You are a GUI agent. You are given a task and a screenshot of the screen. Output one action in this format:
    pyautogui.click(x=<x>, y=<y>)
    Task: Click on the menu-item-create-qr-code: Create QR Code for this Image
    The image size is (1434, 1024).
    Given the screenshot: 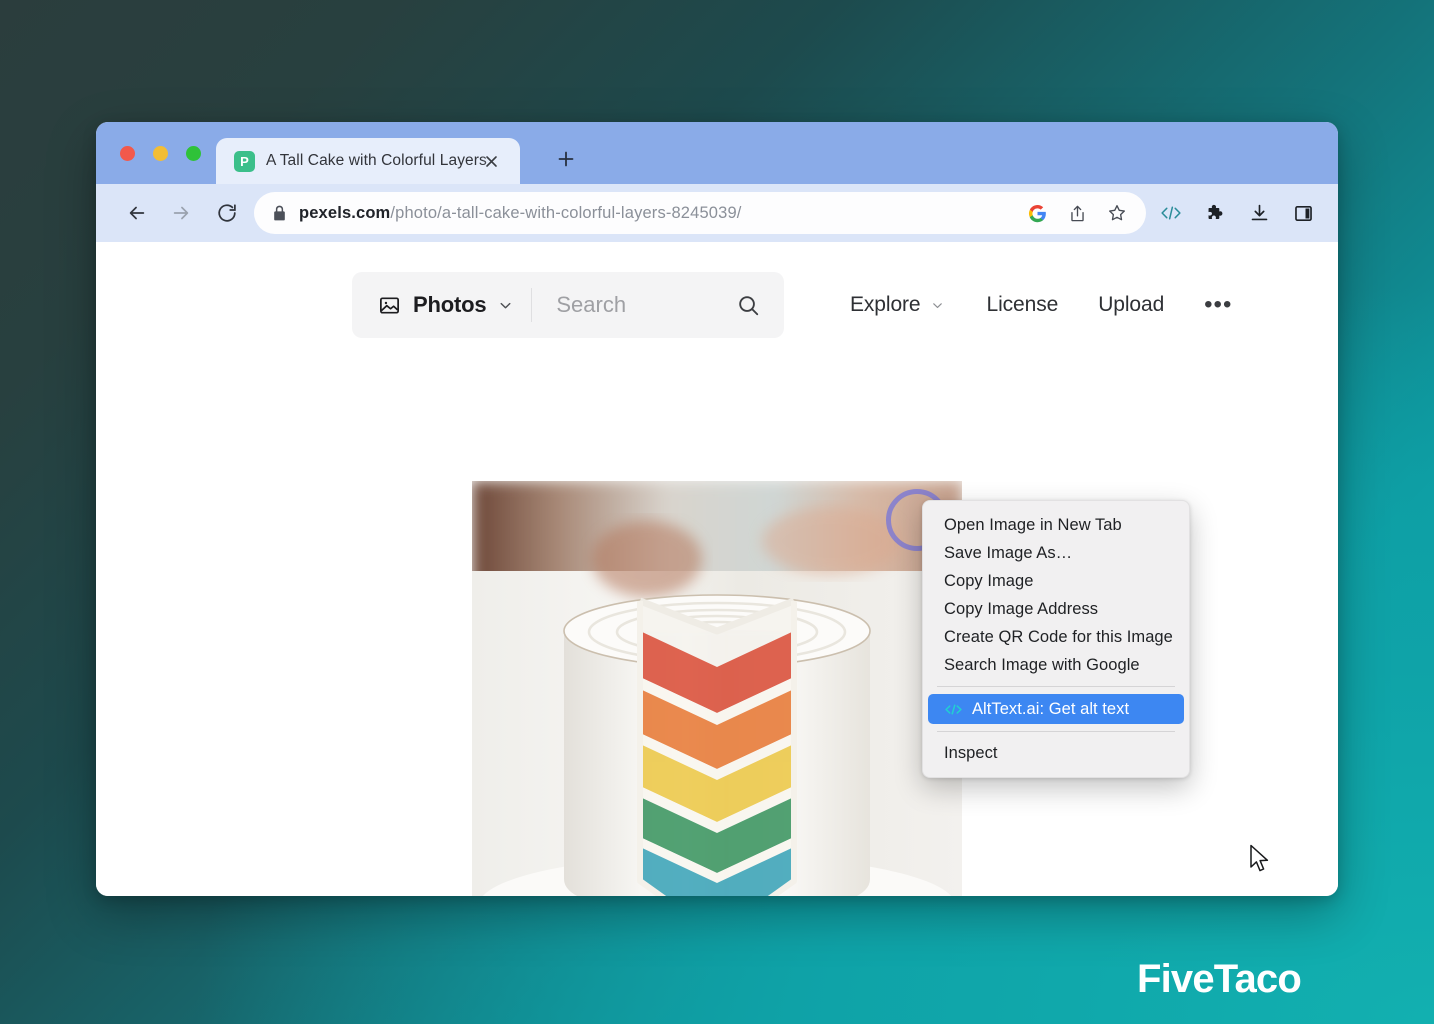 What is the action you would take?
    pyautogui.click(x=1056, y=637)
    